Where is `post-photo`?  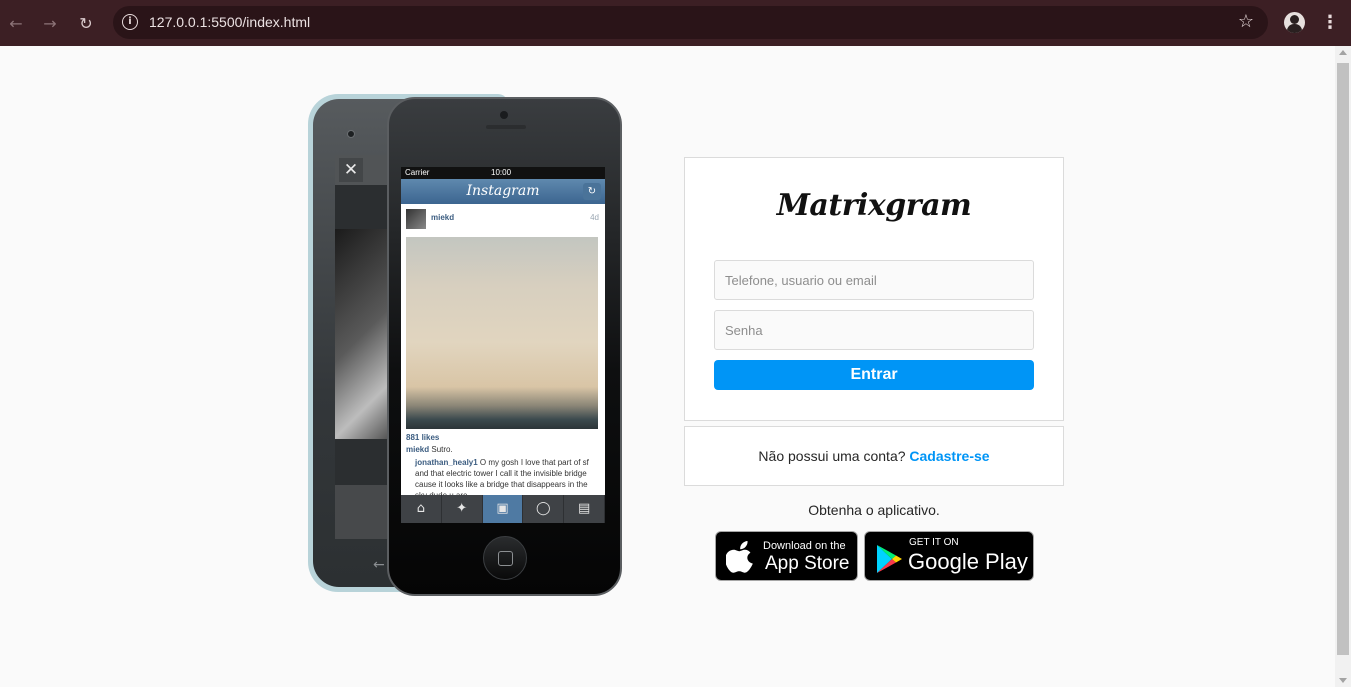
post-photo is located at coordinates (502, 333).